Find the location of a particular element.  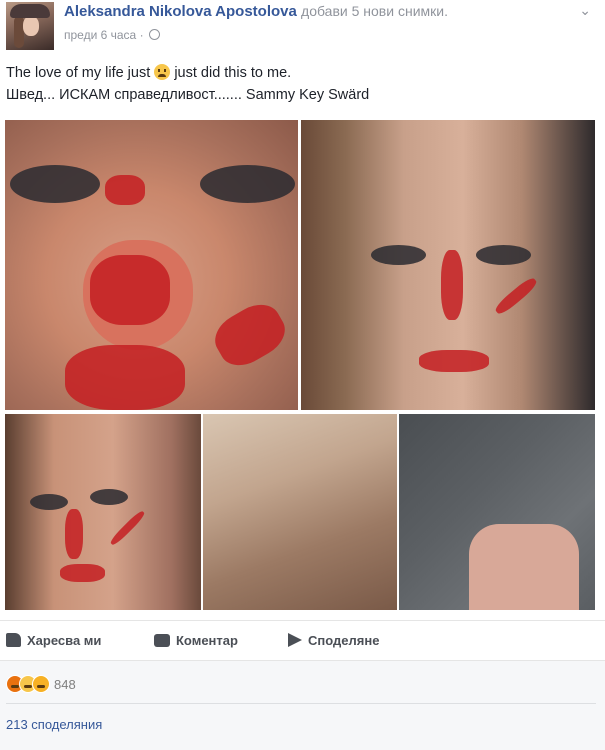

photo-3-right-eye is located at coordinates (109, 497).